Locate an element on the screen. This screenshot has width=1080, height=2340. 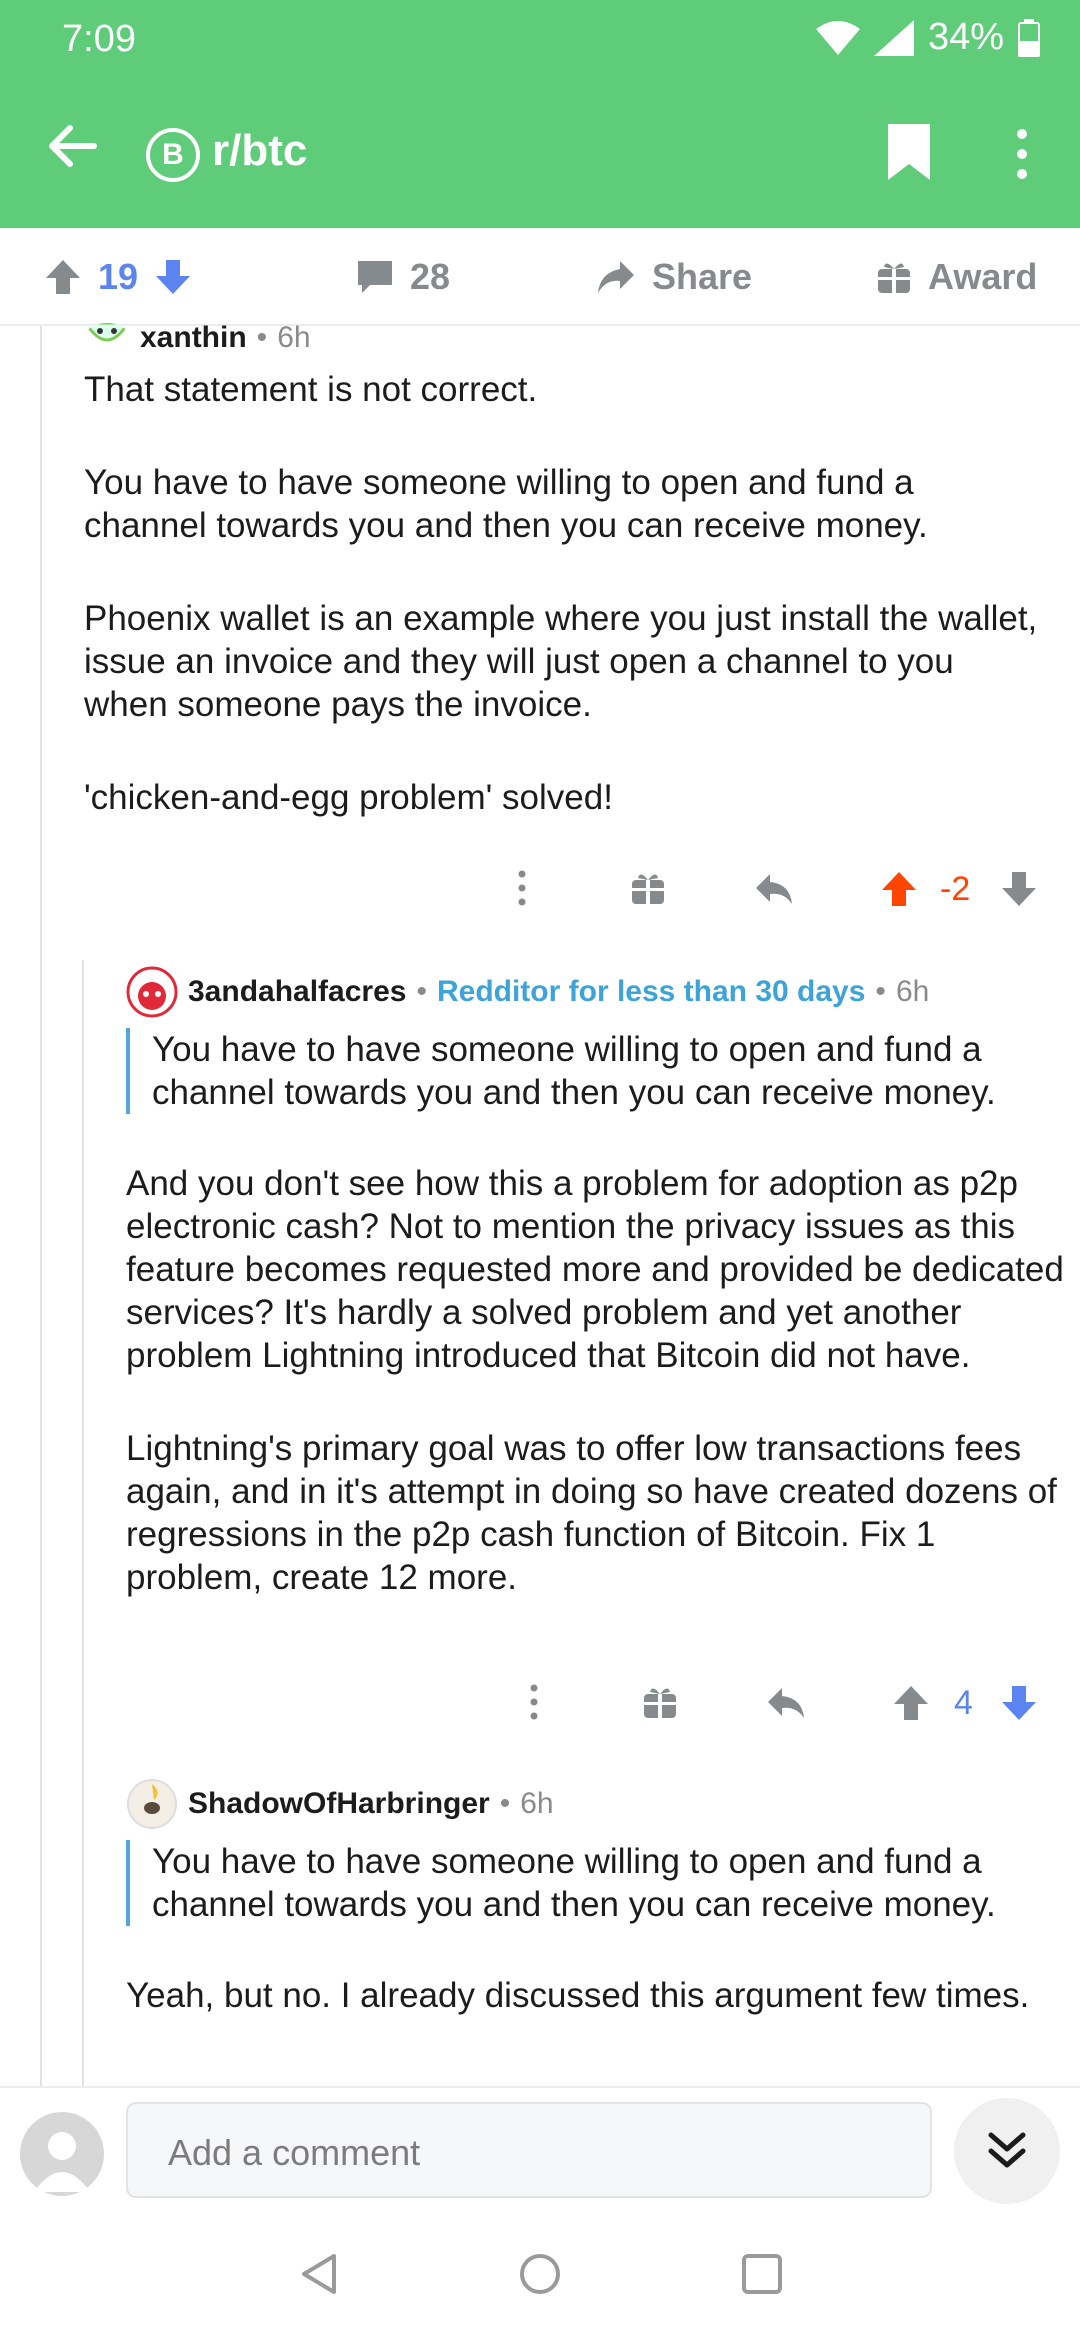
post-score: 19 is located at coordinates (118, 276).